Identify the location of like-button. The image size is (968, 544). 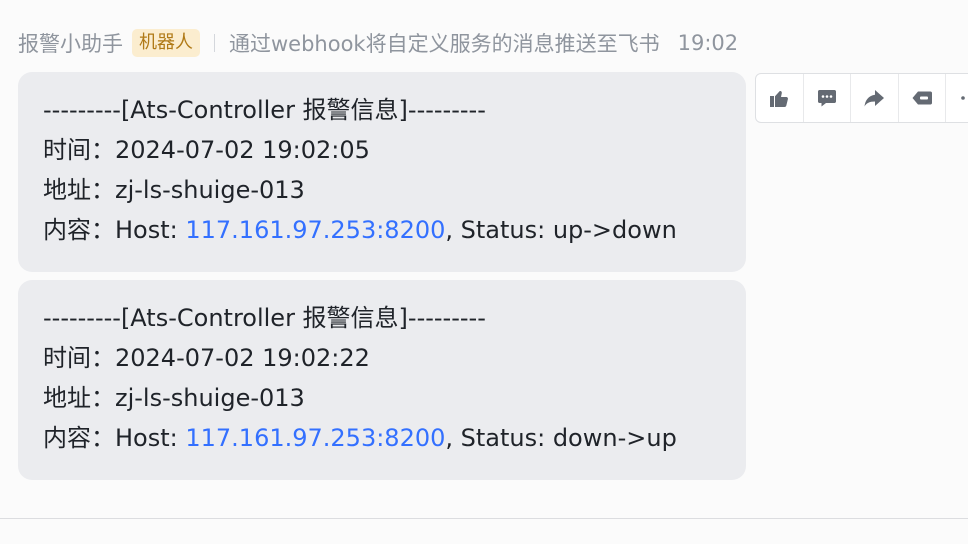
(780, 98).